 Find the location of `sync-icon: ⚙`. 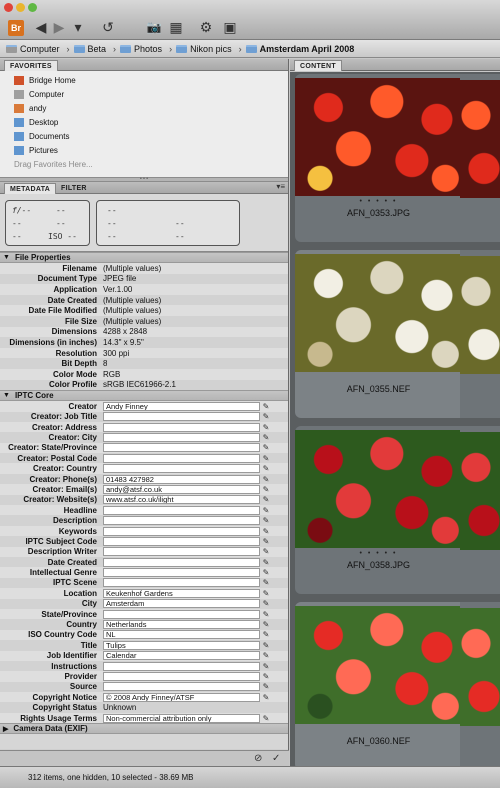

sync-icon: ⚙ is located at coordinates (206, 27).